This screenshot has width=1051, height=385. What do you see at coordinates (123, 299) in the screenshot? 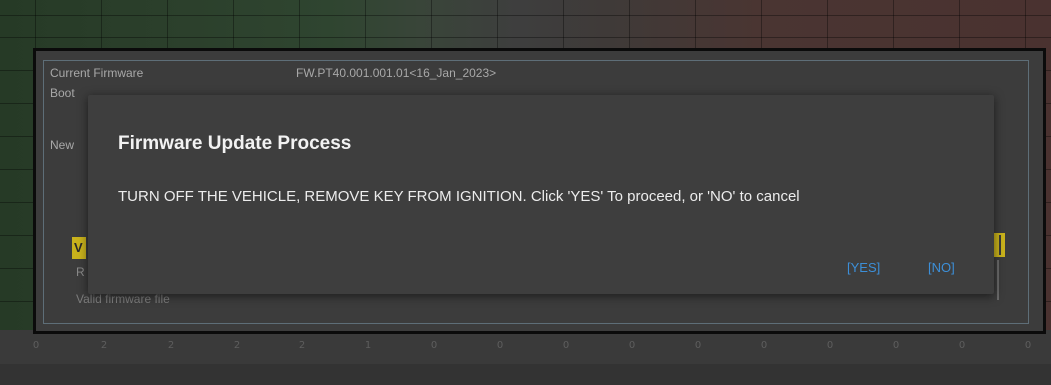
I see `valid-firmware-text: Valid firmware file` at bounding box center [123, 299].